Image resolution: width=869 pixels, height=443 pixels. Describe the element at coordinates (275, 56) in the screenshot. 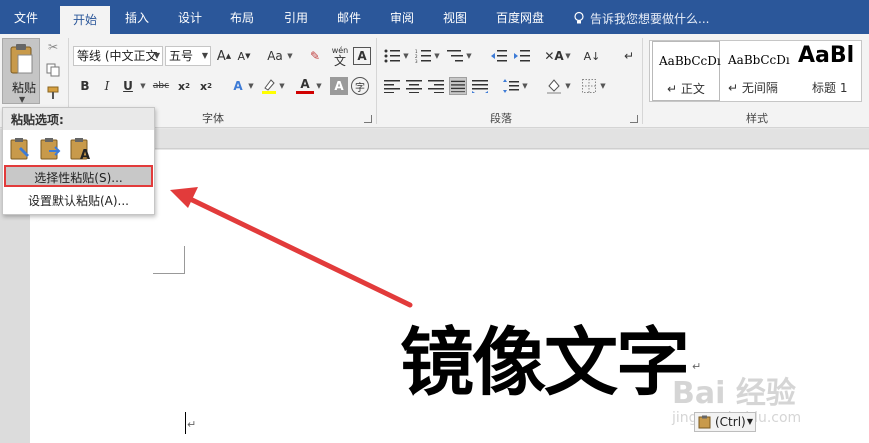

I see `change-case-icon: Aa` at that location.